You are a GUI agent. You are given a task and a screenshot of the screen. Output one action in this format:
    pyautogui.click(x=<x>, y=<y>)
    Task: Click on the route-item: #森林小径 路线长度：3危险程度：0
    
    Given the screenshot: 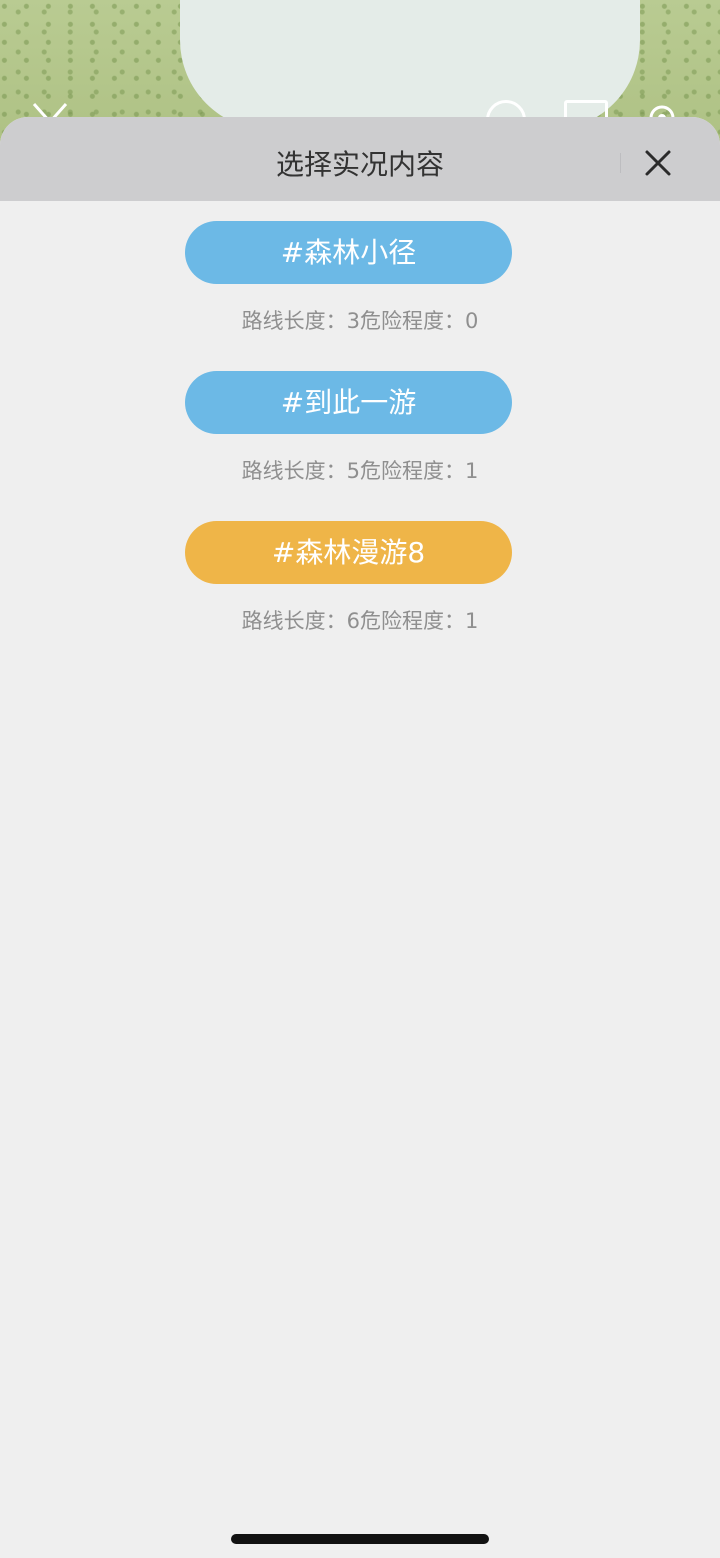 What is the action you would take?
    pyautogui.click(x=360, y=296)
    